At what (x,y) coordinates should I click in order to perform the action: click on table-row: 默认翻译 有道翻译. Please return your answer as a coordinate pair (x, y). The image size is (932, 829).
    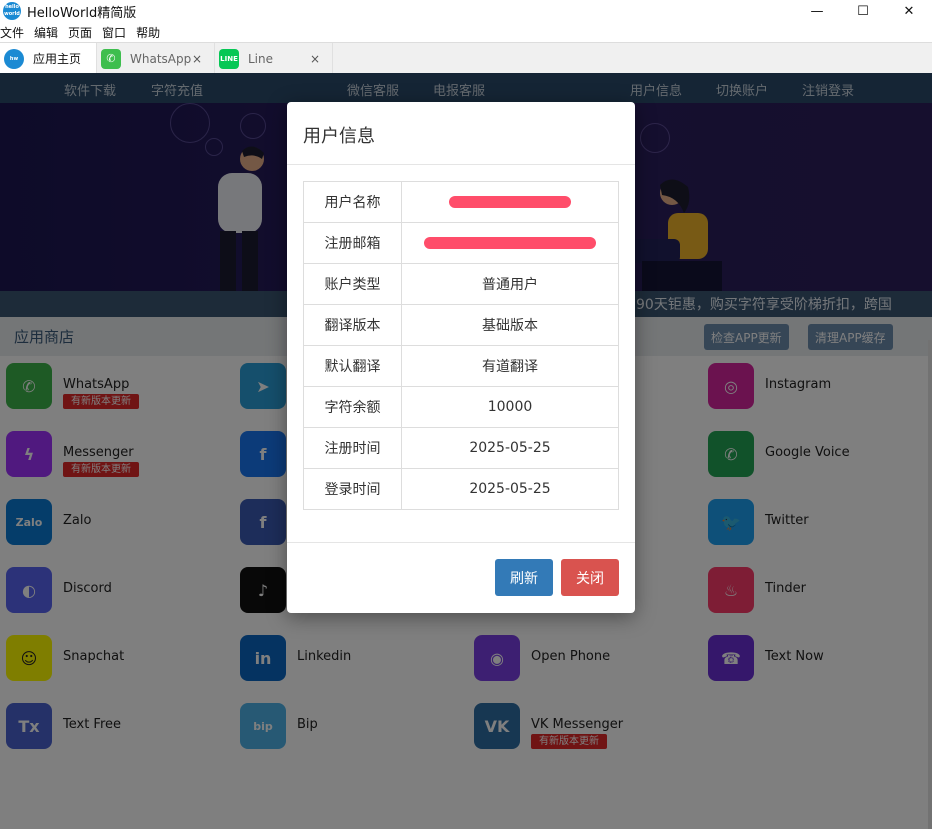
    Looking at the image, I should click on (461, 366).